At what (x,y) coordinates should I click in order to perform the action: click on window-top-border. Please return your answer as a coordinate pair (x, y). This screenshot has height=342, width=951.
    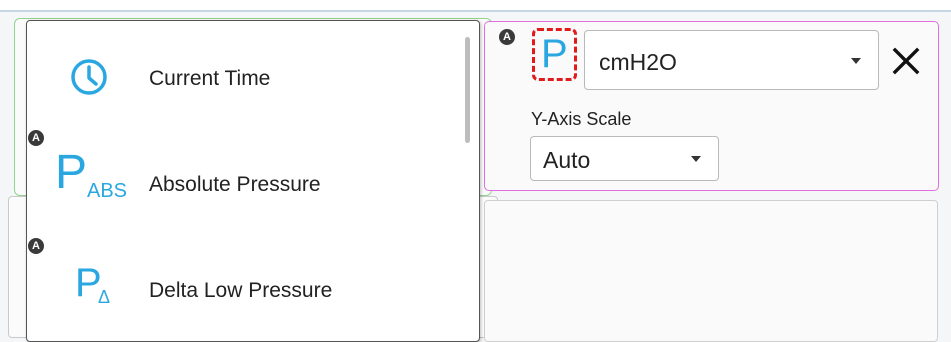
    Looking at the image, I should click on (475, 6).